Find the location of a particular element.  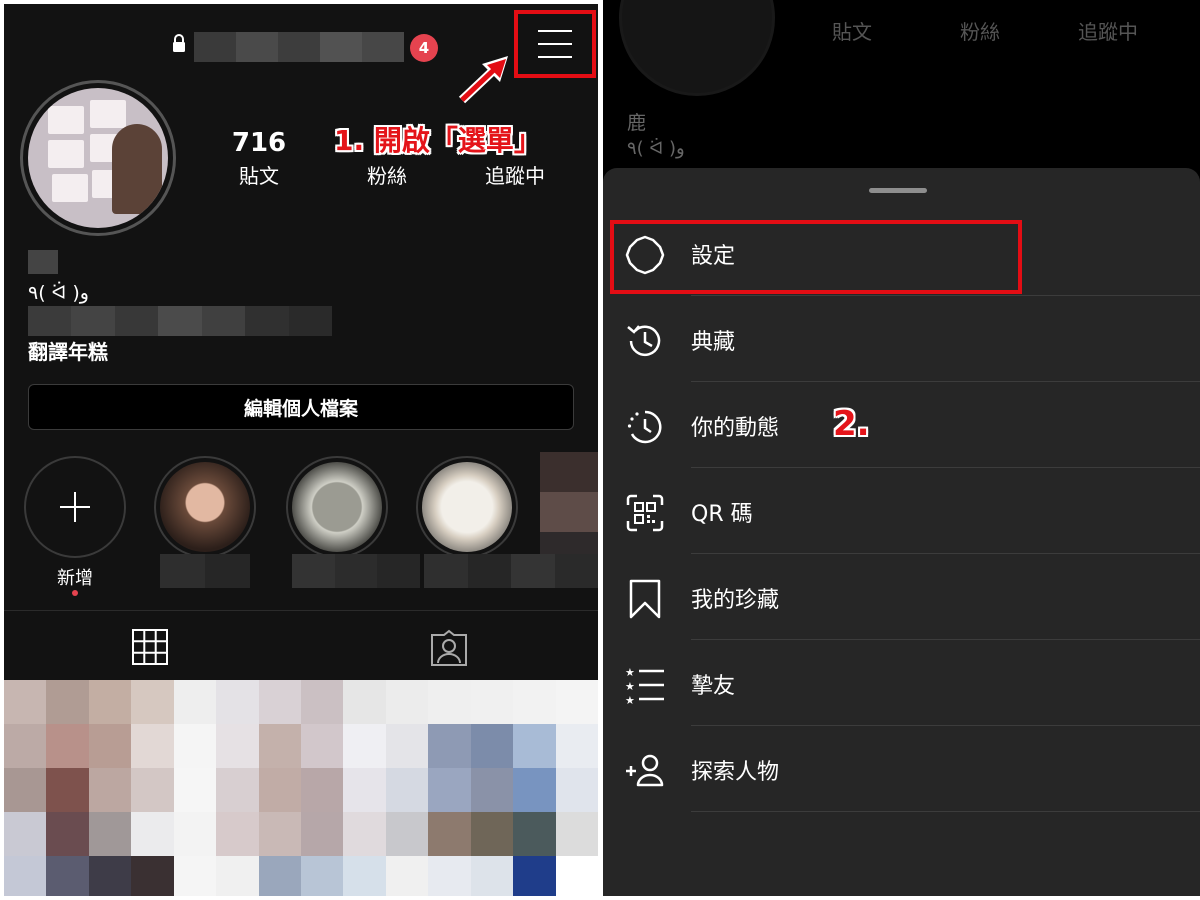

hamburger-icon is located at coordinates (555, 44).